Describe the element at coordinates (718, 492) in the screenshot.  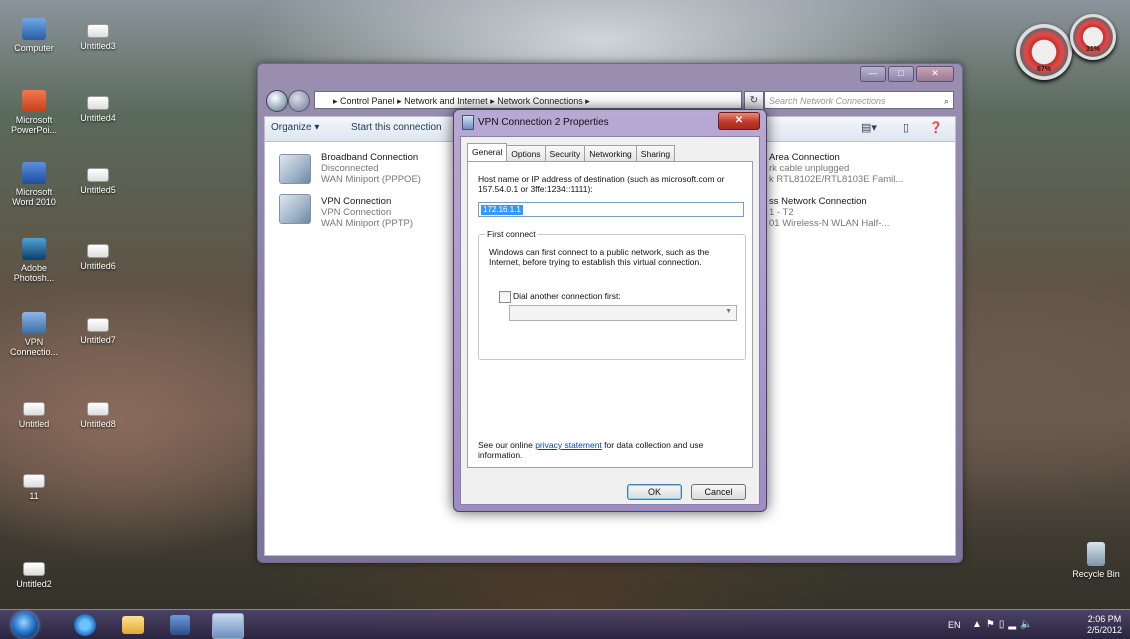
I see `cancel-button: Cancel` at that location.